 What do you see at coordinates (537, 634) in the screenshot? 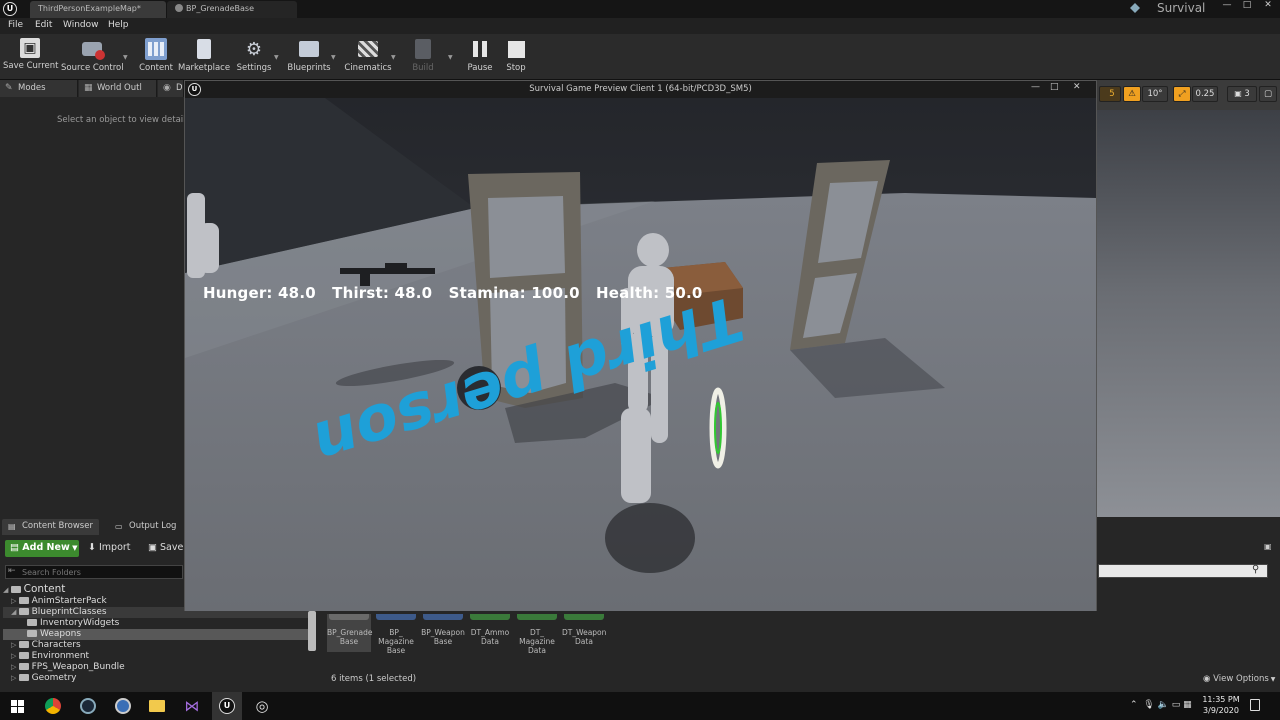
I see `asset-dt-magazine-data: DT_ Magazine Data` at bounding box center [537, 634].